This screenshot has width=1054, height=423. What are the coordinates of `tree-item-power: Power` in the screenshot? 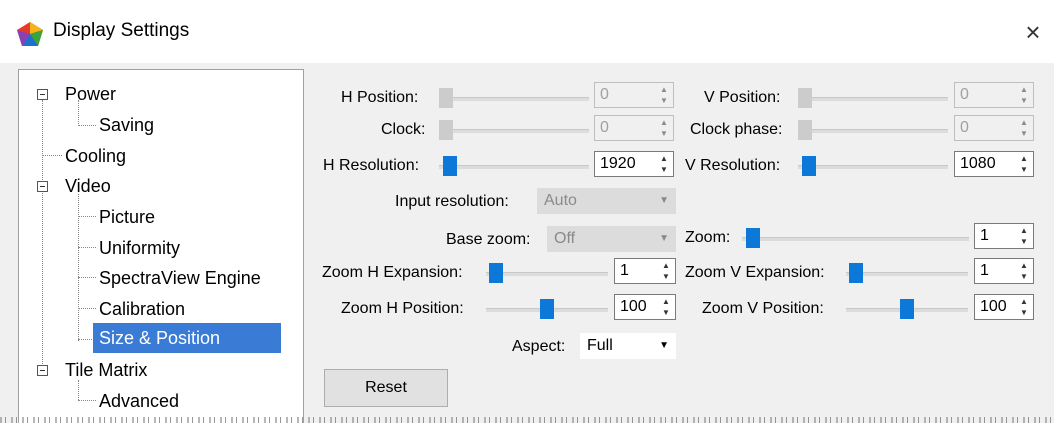 It's located at (90, 94).